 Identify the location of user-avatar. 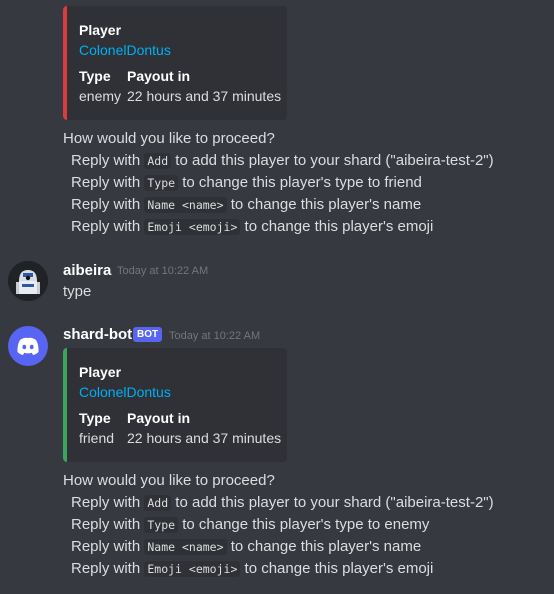
(28, 281).